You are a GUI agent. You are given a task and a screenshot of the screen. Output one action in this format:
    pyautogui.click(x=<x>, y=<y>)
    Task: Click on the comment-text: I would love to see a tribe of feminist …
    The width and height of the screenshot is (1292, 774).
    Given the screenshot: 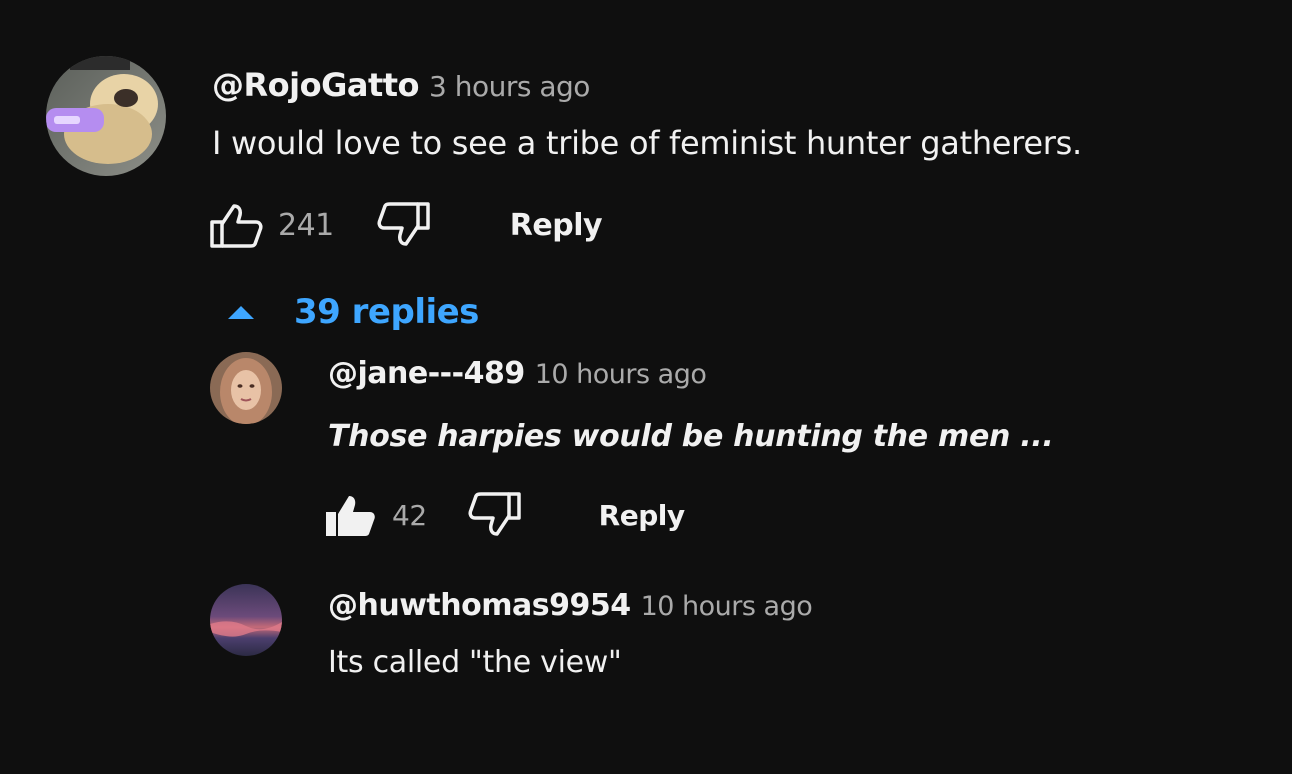 What is the action you would take?
    pyautogui.click(x=647, y=143)
    